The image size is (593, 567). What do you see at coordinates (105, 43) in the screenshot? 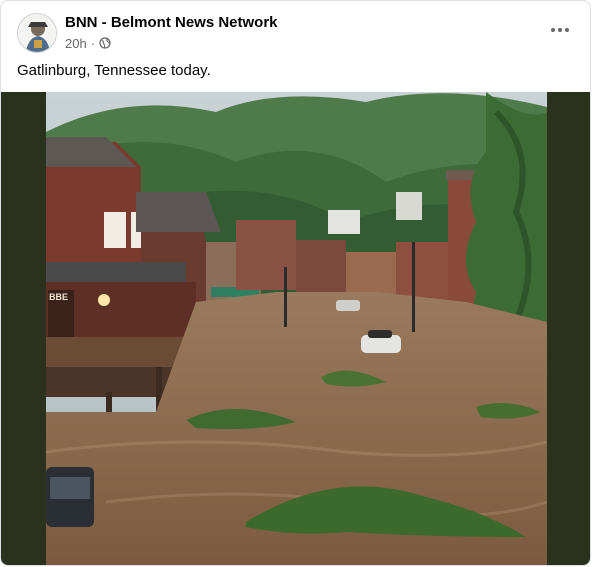
I see `globe-icon` at bounding box center [105, 43].